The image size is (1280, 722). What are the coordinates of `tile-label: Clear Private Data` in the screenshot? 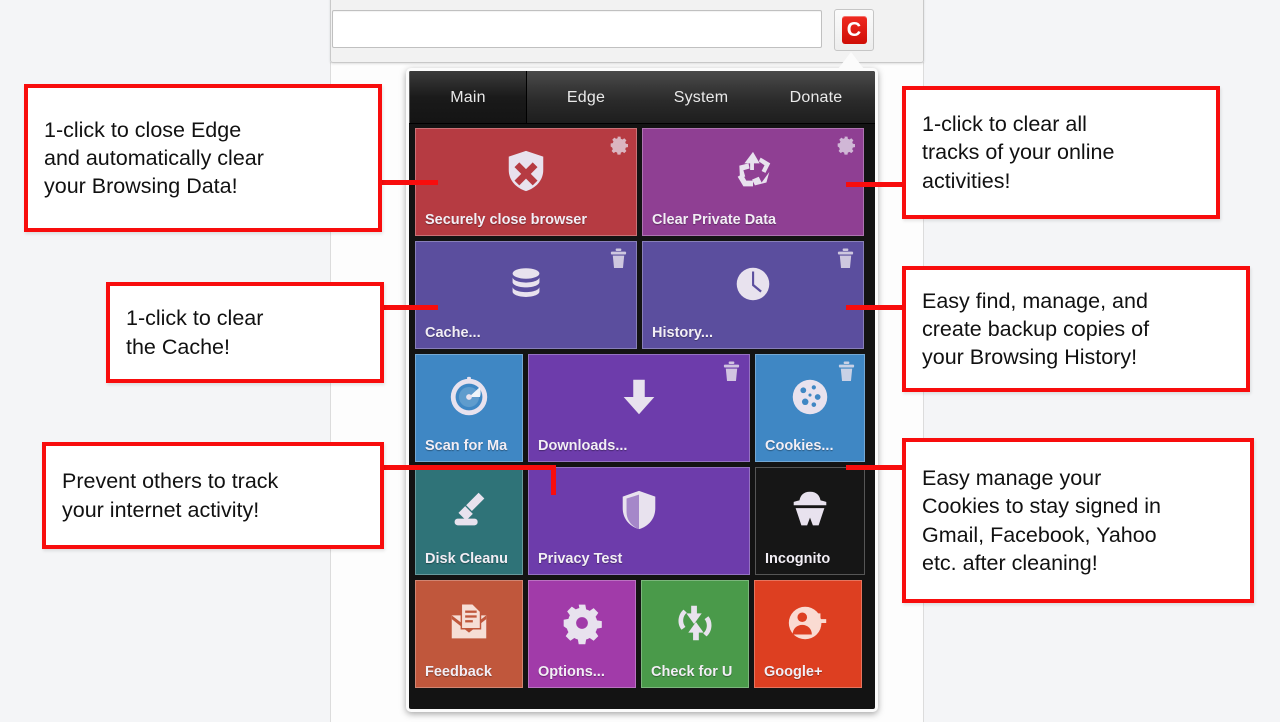 It's located at (714, 220).